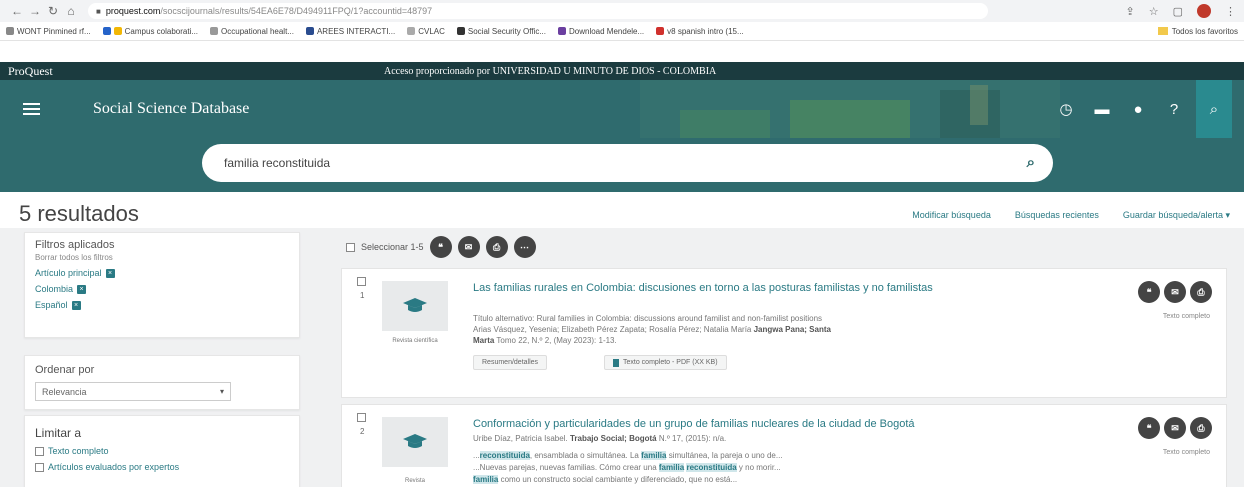 The image size is (1244, 487). I want to click on result-number: 2, so click(362, 431).